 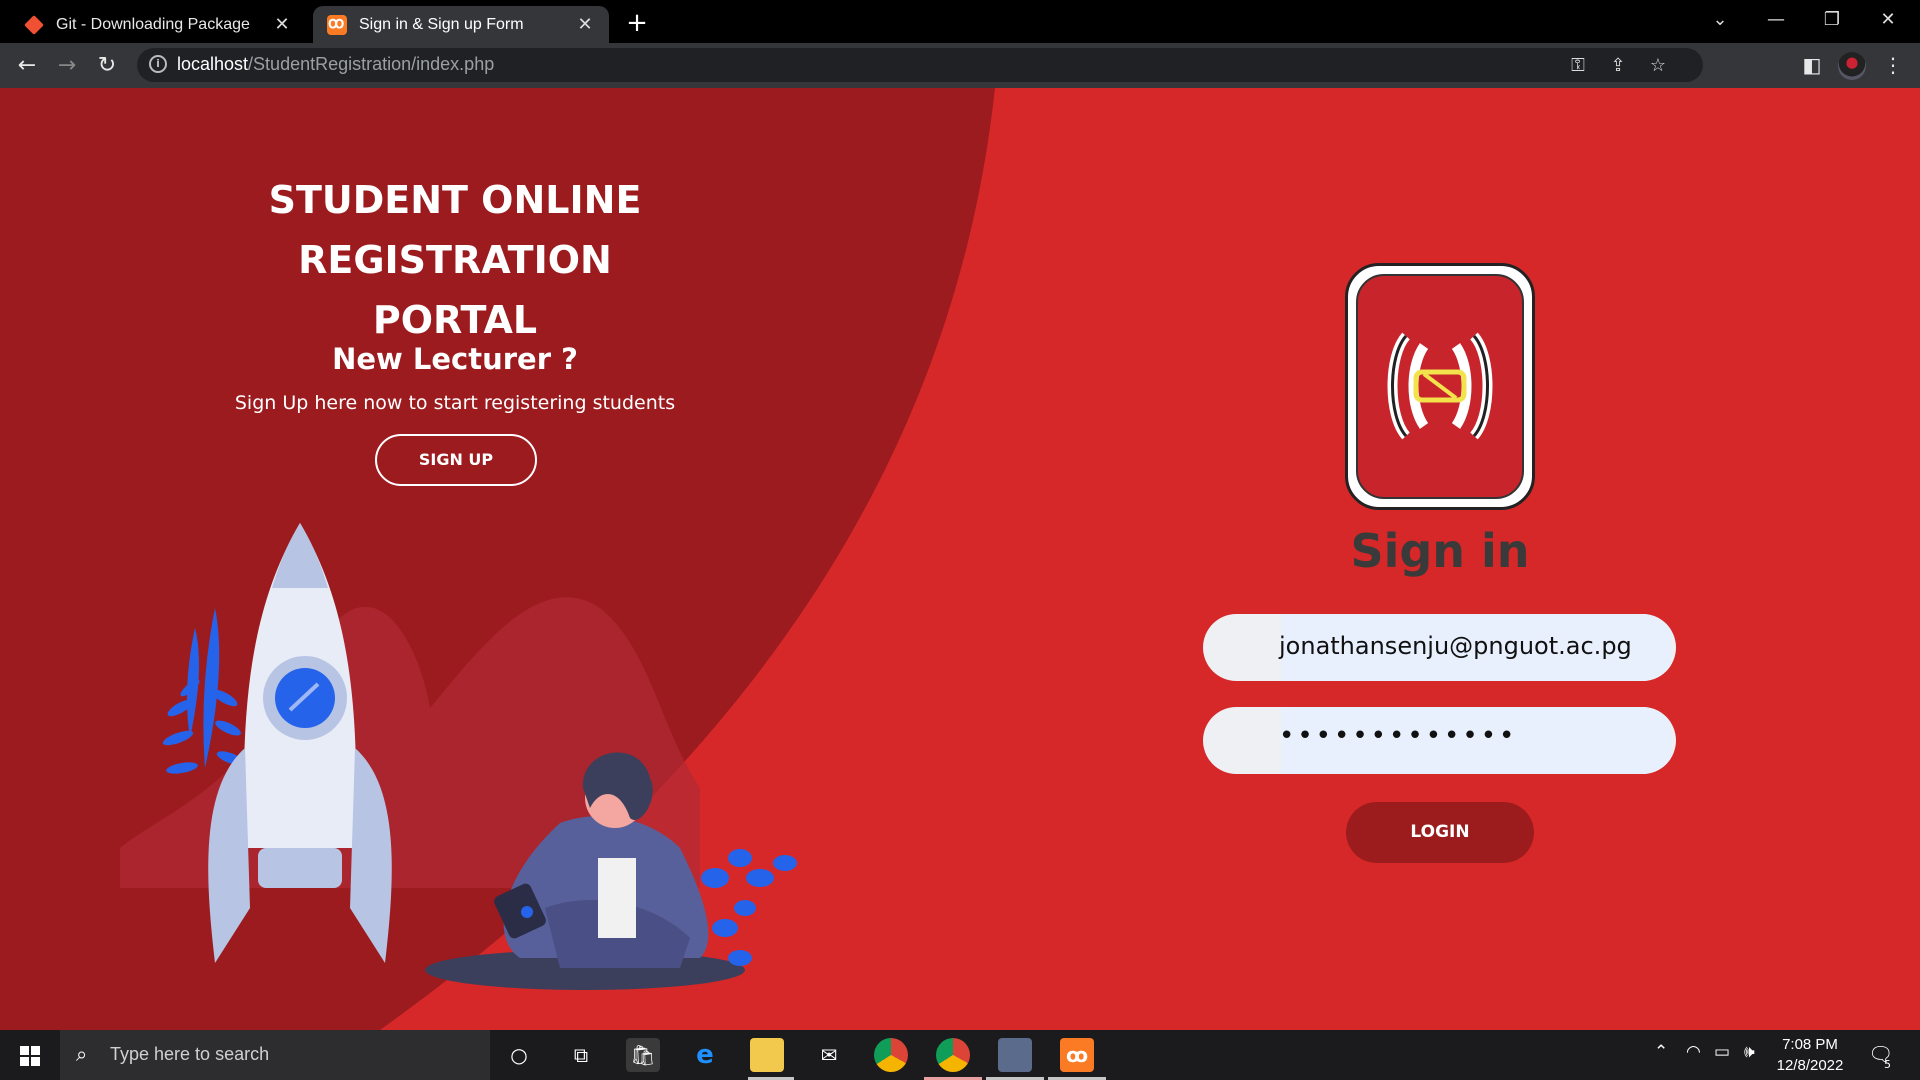 I want to click on heading-line-1: STUDENT ONLINE REGISTRATION, so click(x=455, y=230).